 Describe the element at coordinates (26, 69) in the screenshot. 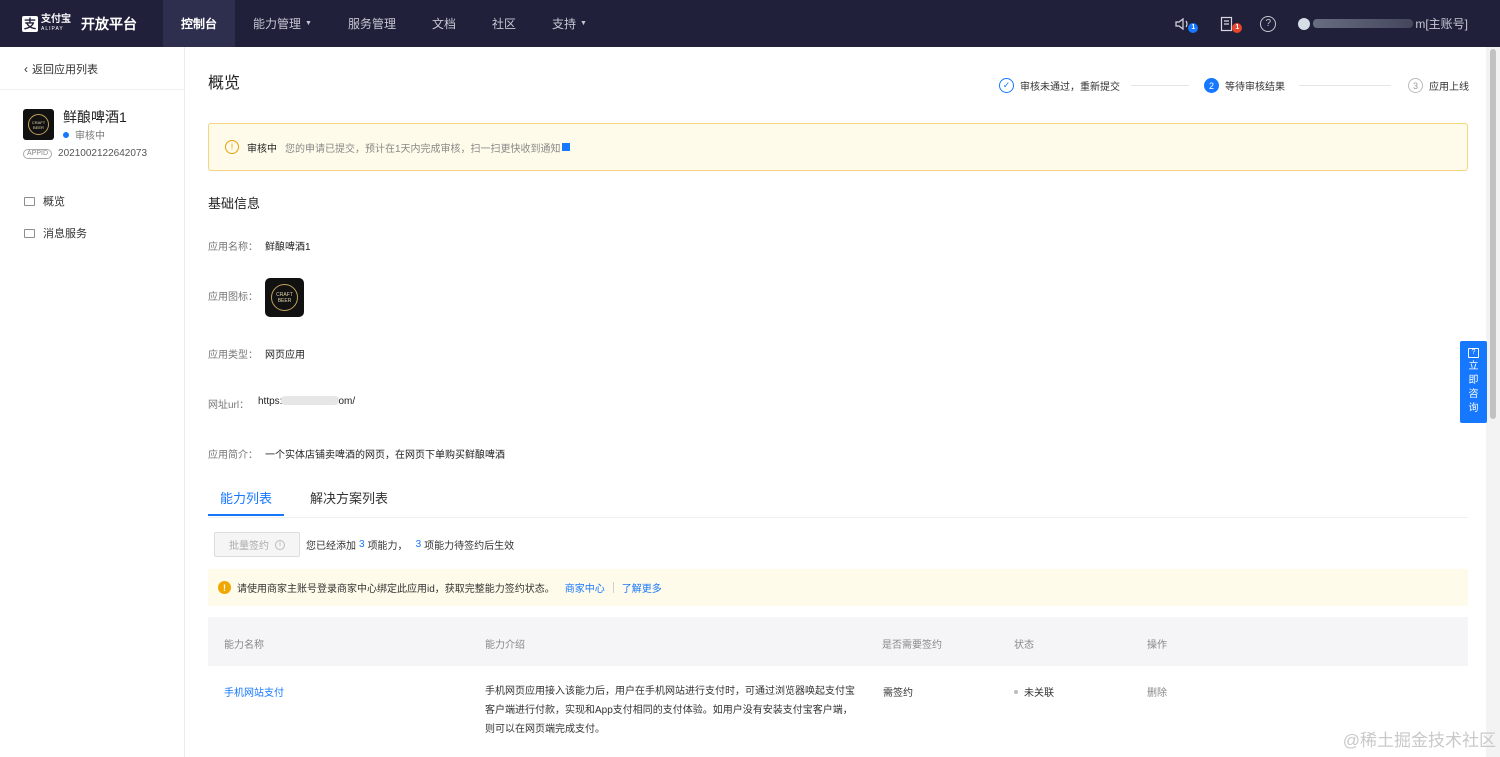

I see `chevron-left-icon: ‹` at that location.